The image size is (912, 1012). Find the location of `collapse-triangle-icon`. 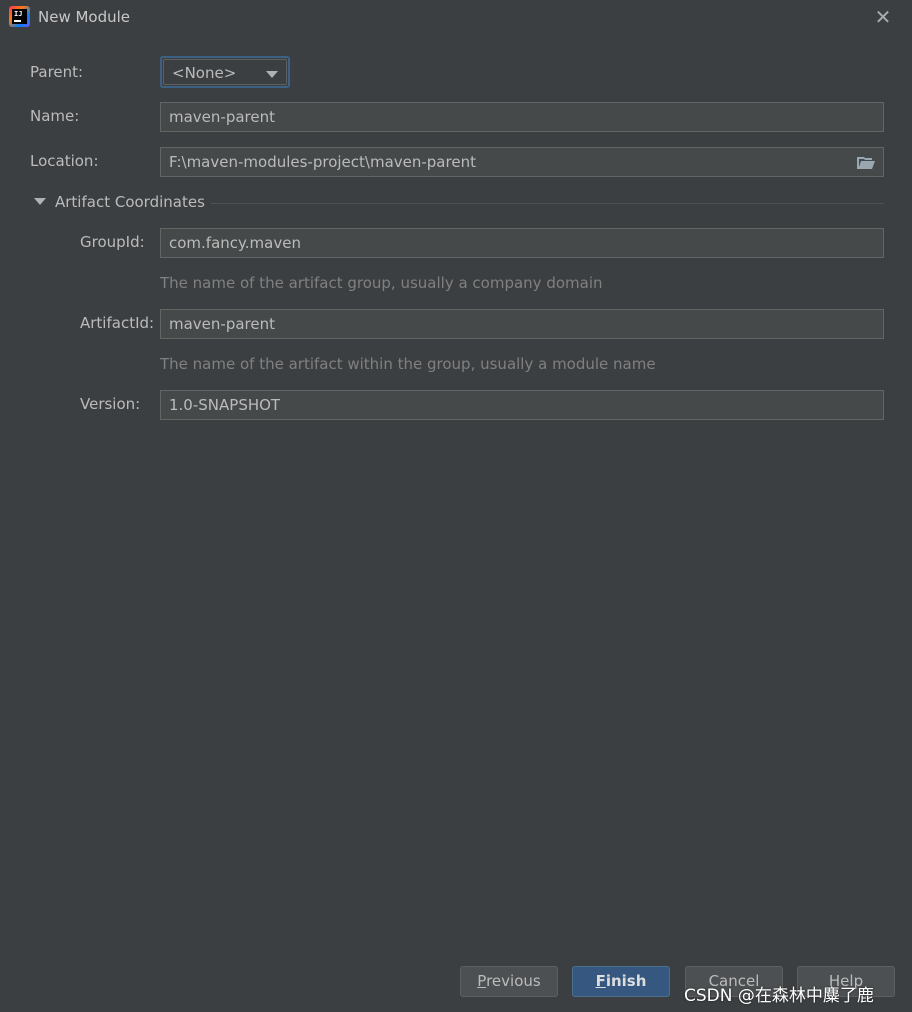

collapse-triangle-icon is located at coordinates (40, 201).